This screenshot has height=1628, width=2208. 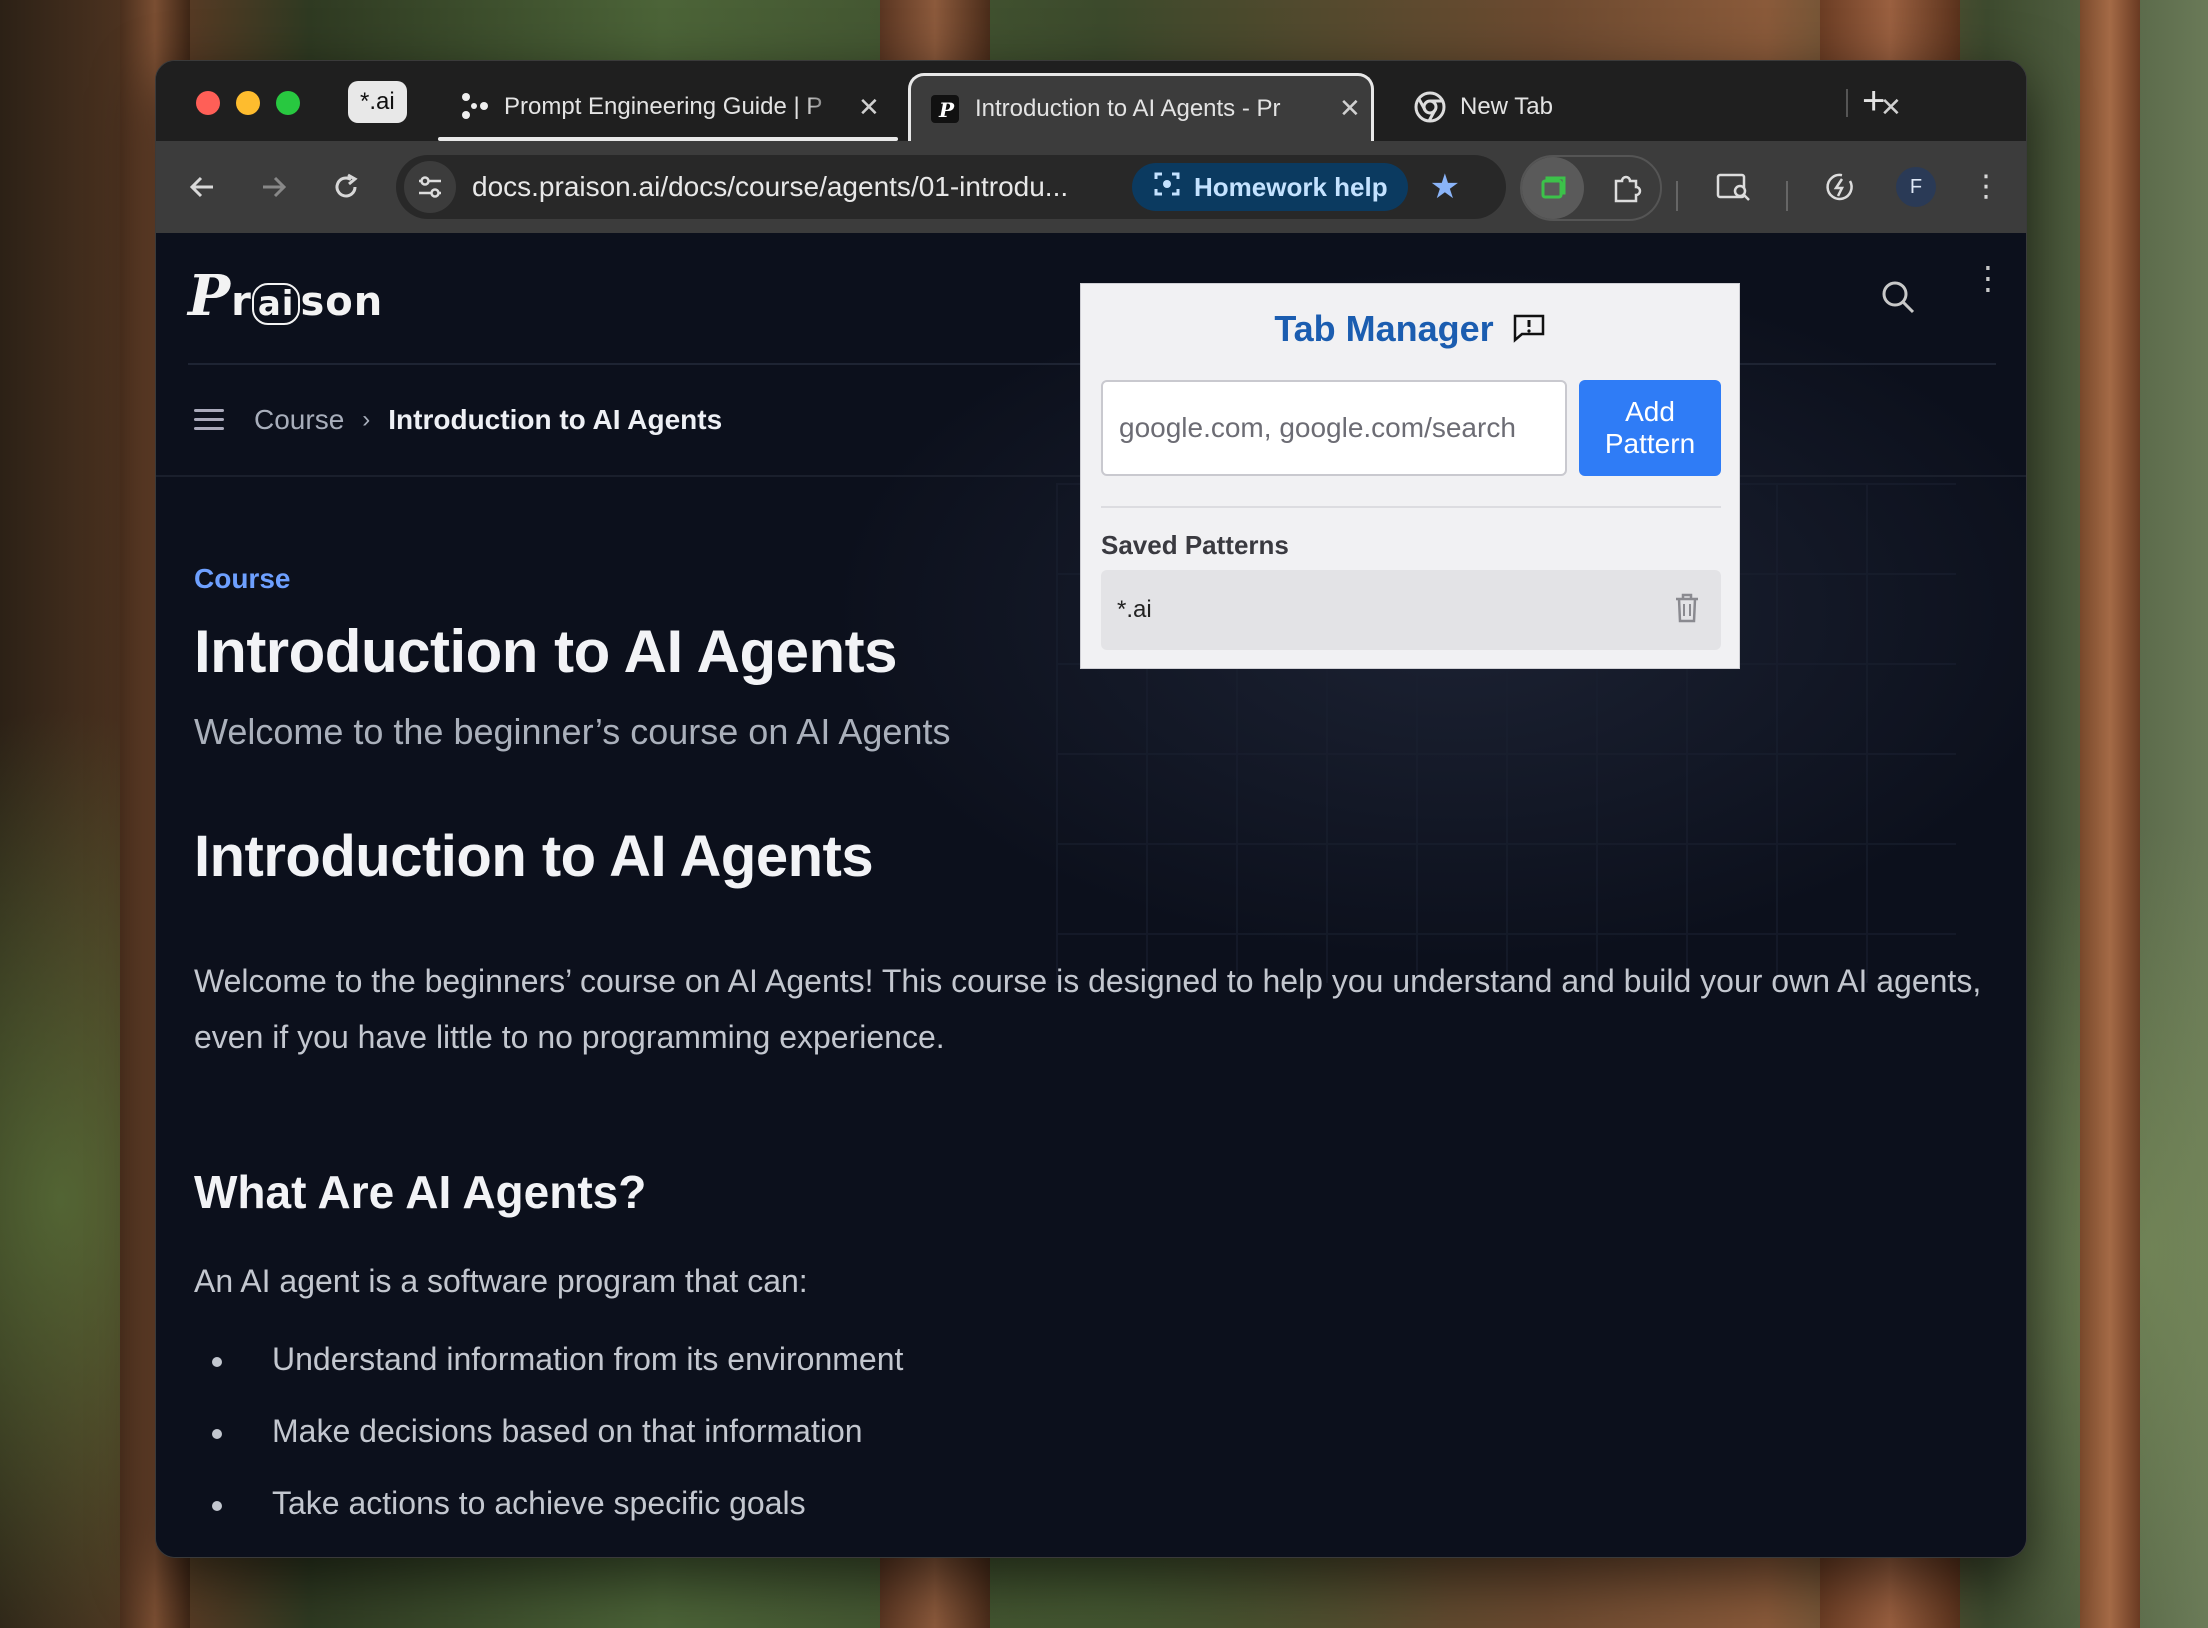 What do you see at coordinates (1591, 188) in the screenshot?
I see `extensions-group` at bounding box center [1591, 188].